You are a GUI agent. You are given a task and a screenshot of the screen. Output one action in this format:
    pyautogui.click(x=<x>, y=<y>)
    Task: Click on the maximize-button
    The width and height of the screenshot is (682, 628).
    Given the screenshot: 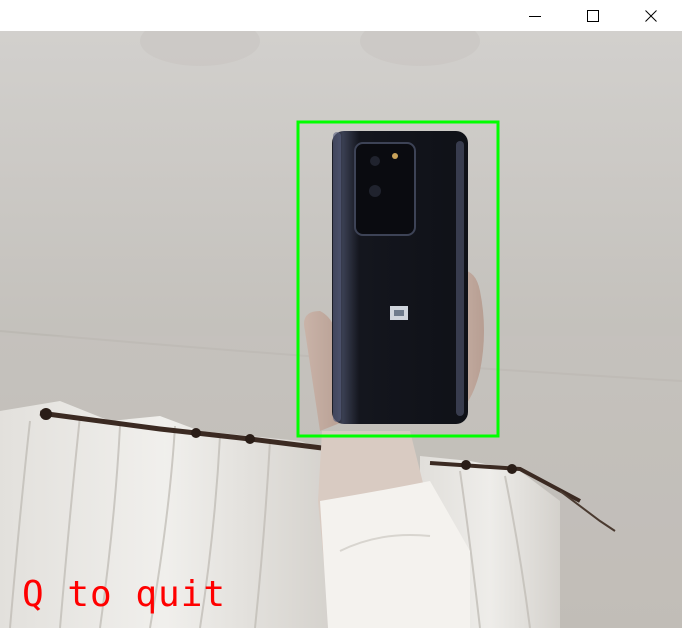 What is the action you would take?
    pyautogui.click(x=593, y=15)
    